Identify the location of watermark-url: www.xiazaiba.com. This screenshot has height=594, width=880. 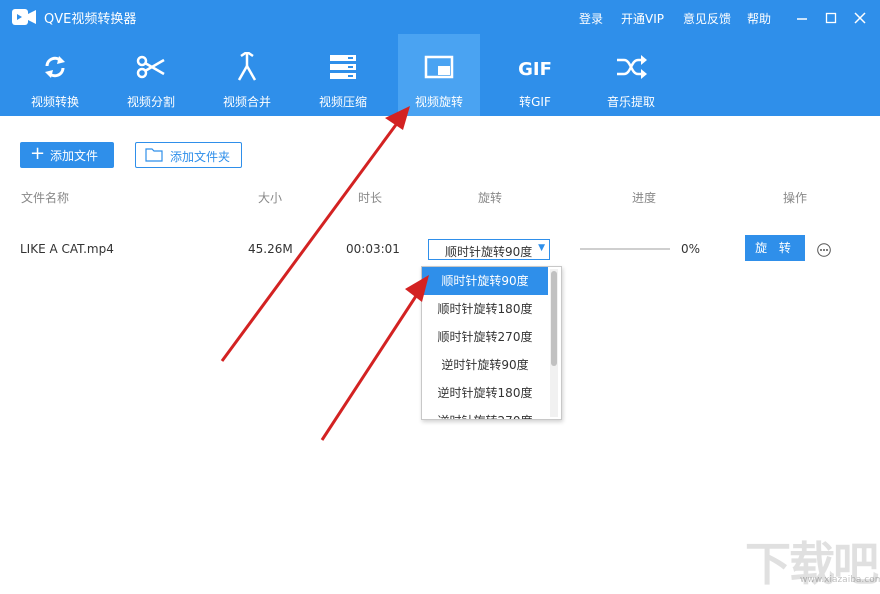
(840, 580).